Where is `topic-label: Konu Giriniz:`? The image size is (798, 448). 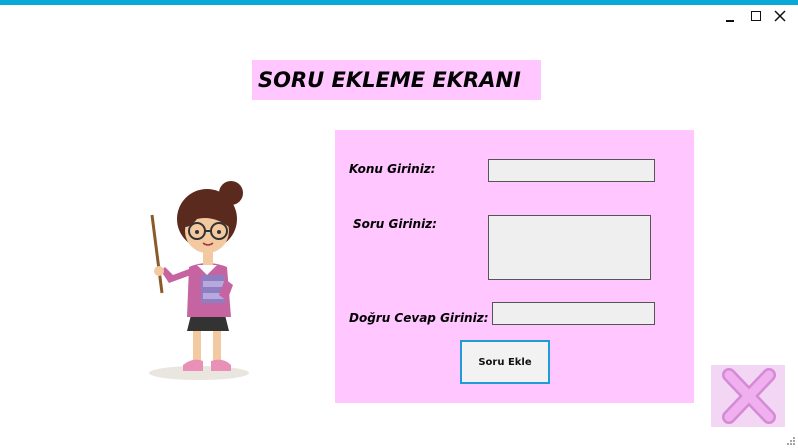 topic-label: Konu Giriniz: is located at coordinates (392, 169).